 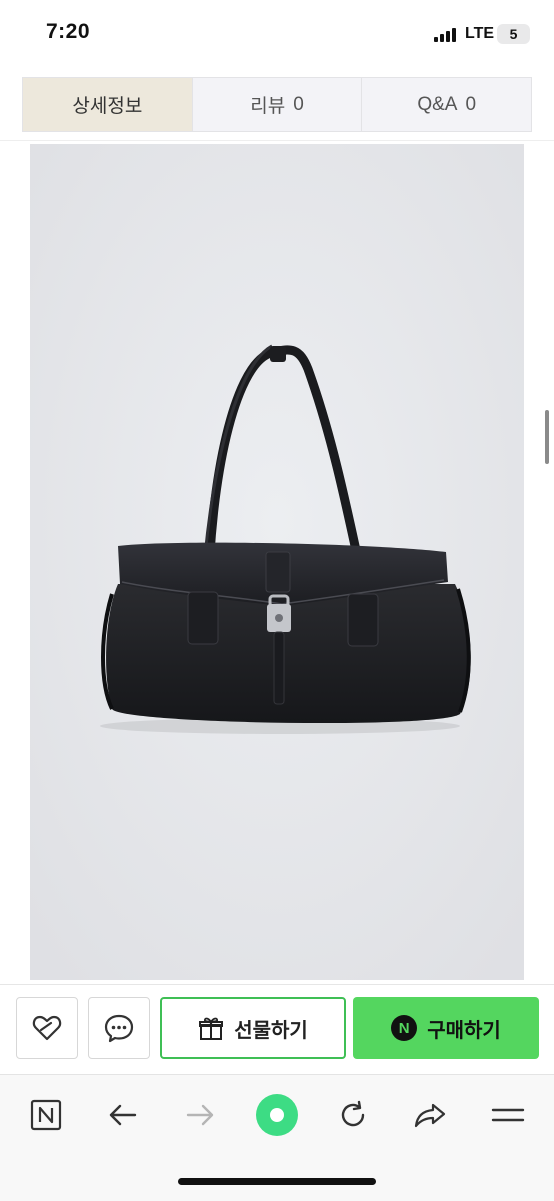 I want to click on share-button, so click(x=430, y=1115).